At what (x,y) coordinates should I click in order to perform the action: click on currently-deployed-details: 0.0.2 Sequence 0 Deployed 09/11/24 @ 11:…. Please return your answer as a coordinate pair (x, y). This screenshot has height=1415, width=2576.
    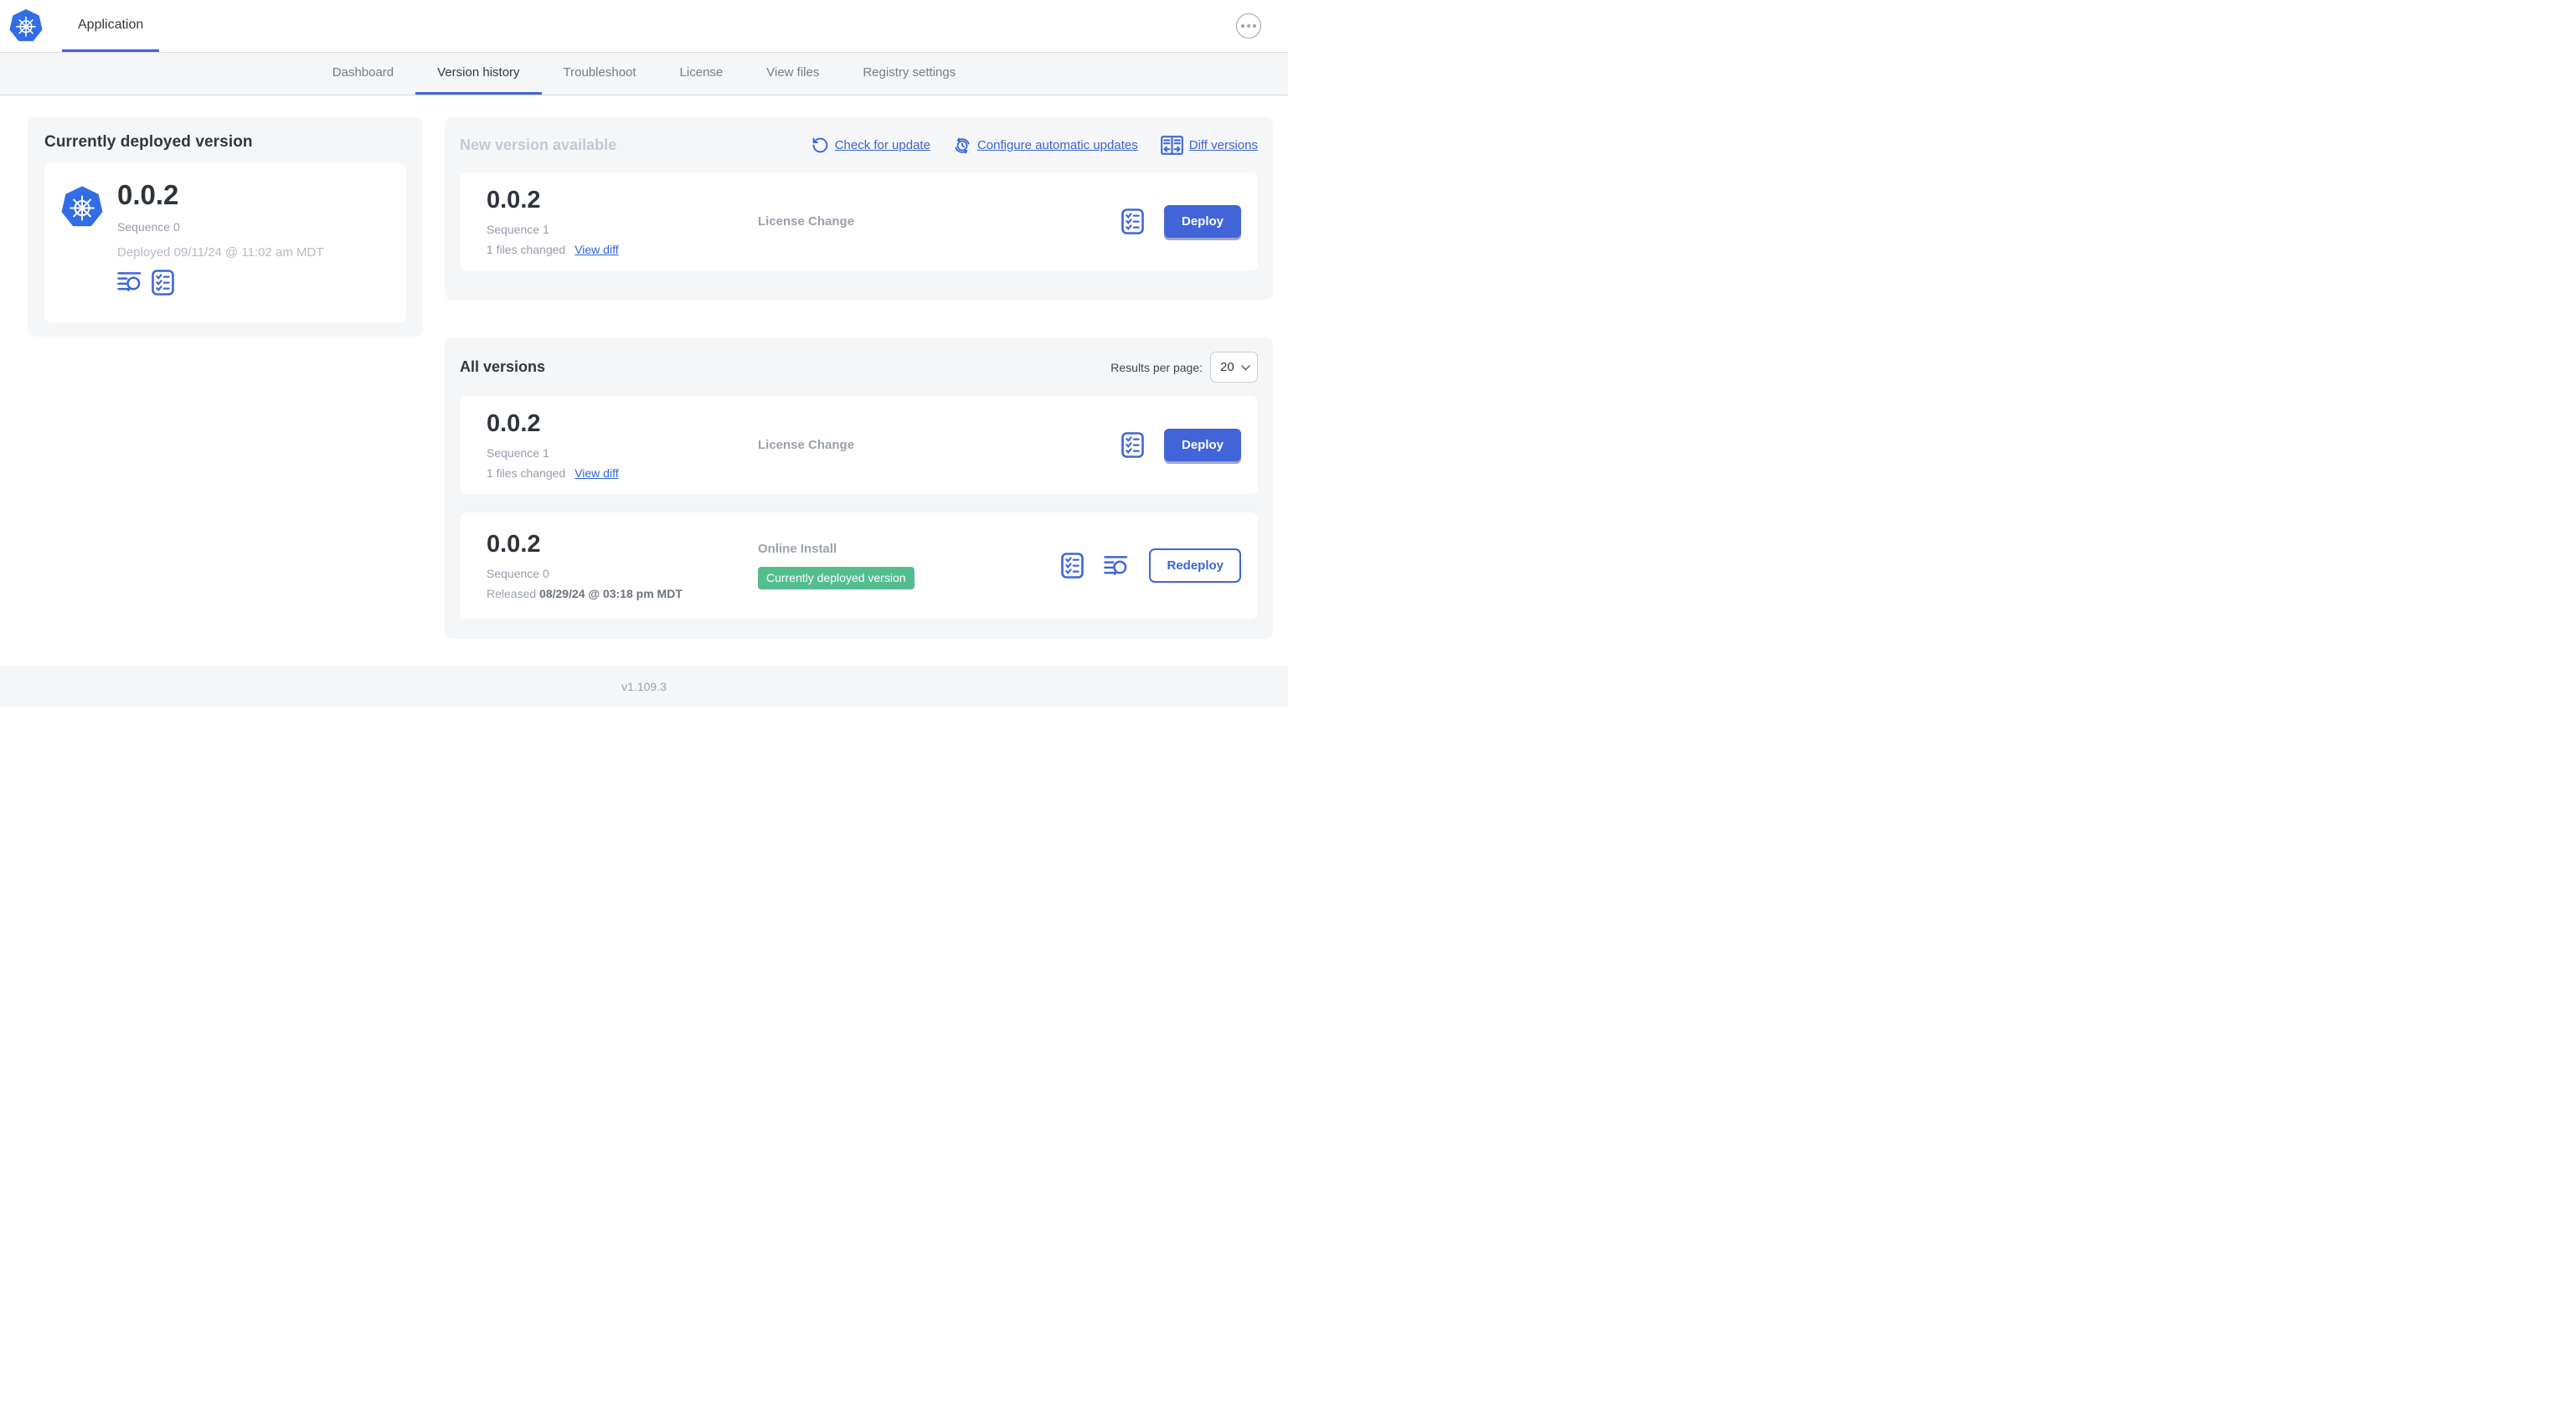
    Looking at the image, I should click on (220, 242).